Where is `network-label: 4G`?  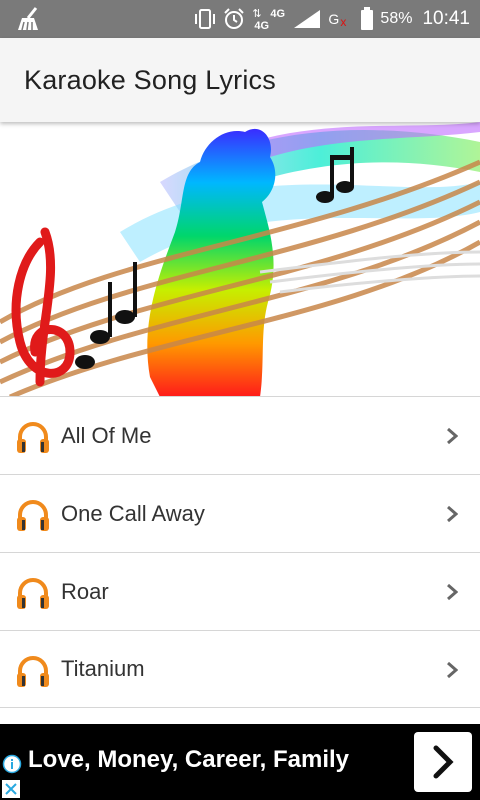
network-label: 4G is located at coordinates (278, 14).